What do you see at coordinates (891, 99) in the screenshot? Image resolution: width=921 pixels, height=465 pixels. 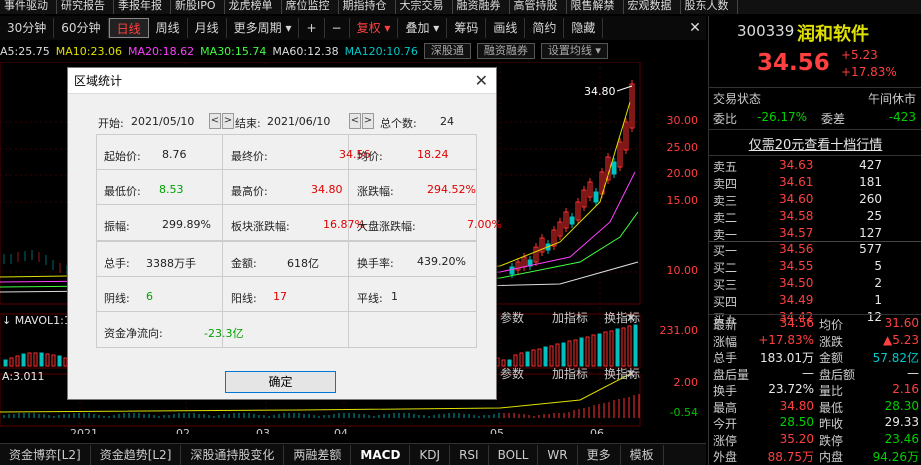 I see `trade-status-value: 午间休市` at bounding box center [891, 99].